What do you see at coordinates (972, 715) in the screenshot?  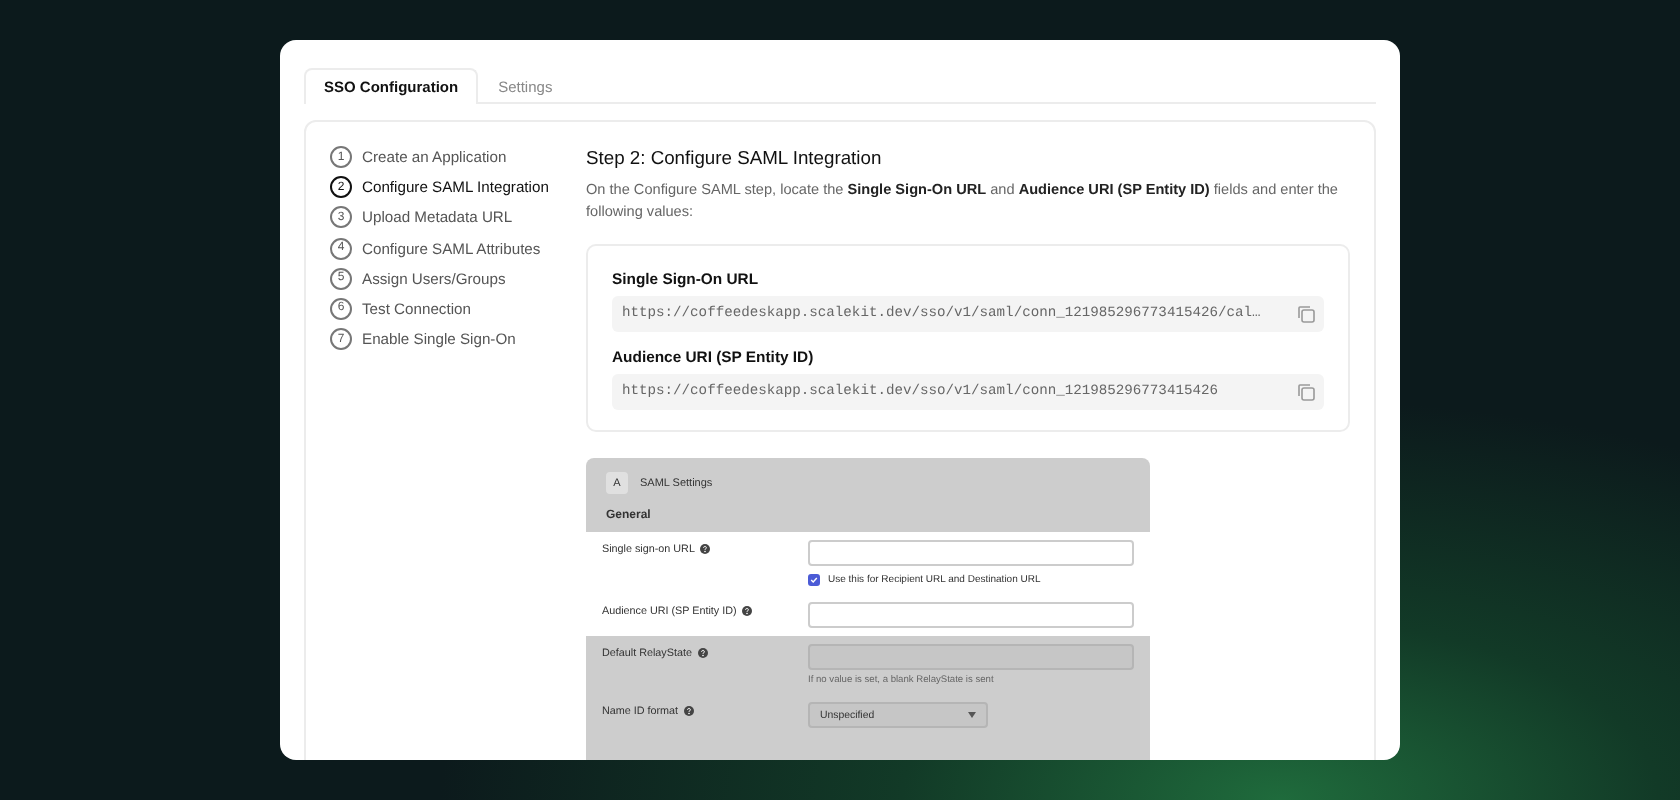 I see `caret-icon` at bounding box center [972, 715].